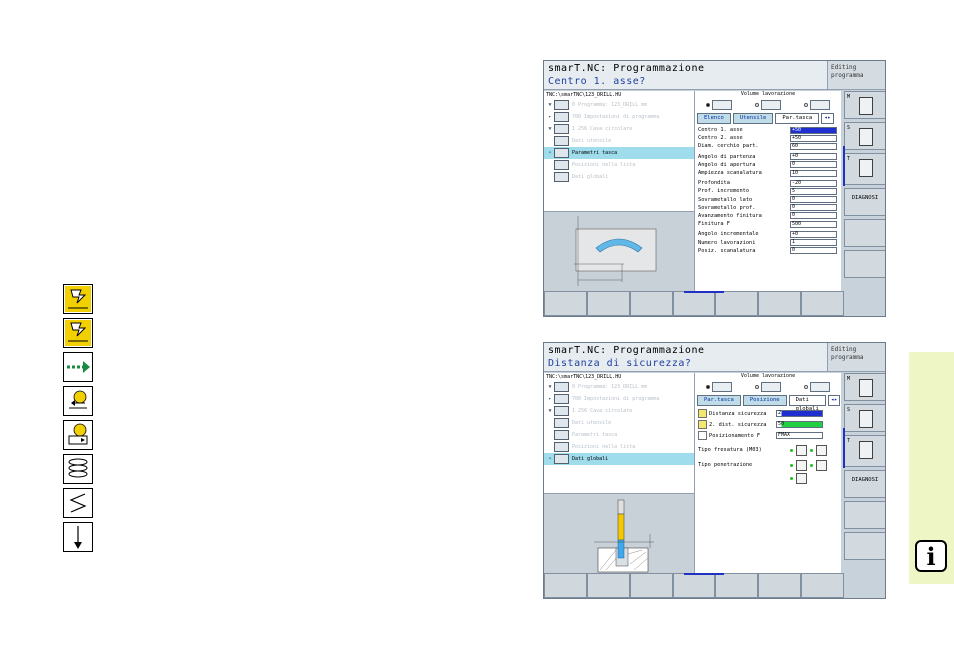  I want to click on field-input: -20, so click(813, 183).